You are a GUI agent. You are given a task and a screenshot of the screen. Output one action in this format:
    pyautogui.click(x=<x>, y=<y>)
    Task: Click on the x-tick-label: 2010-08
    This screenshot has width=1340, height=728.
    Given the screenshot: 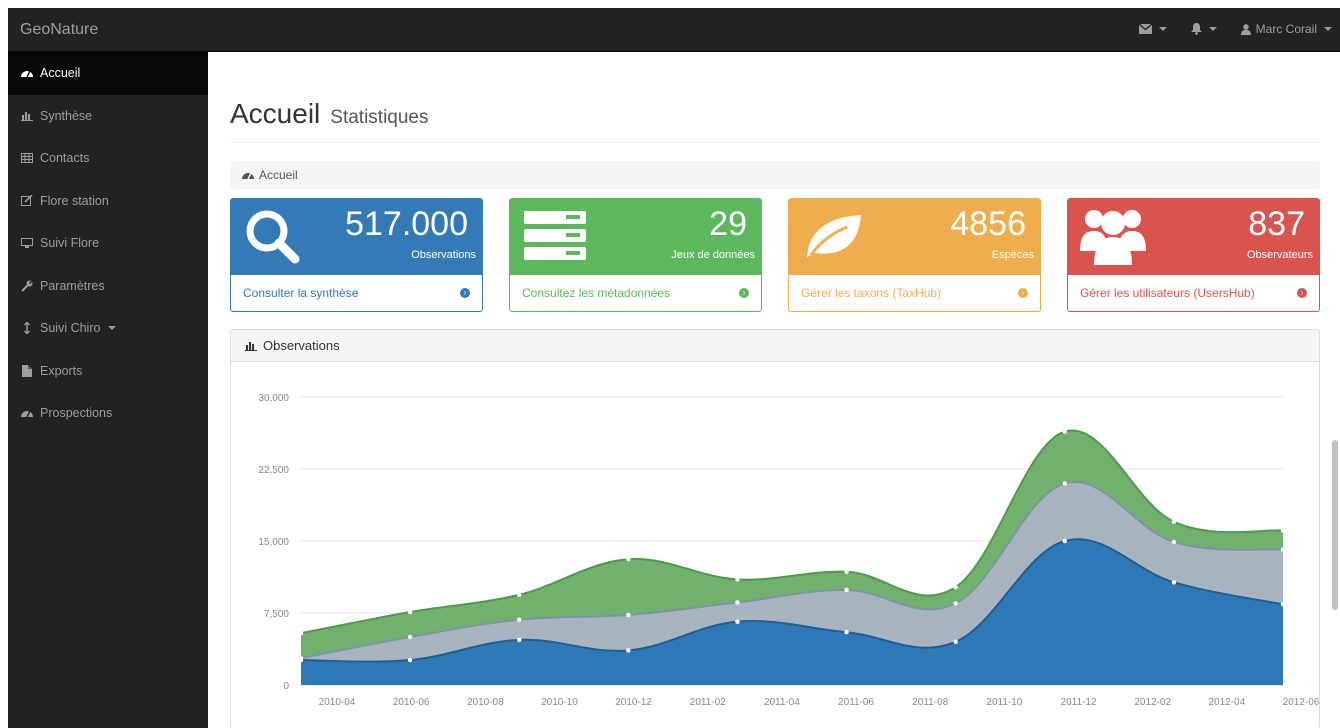 What is the action you would take?
    pyautogui.click(x=485, y=702)
    